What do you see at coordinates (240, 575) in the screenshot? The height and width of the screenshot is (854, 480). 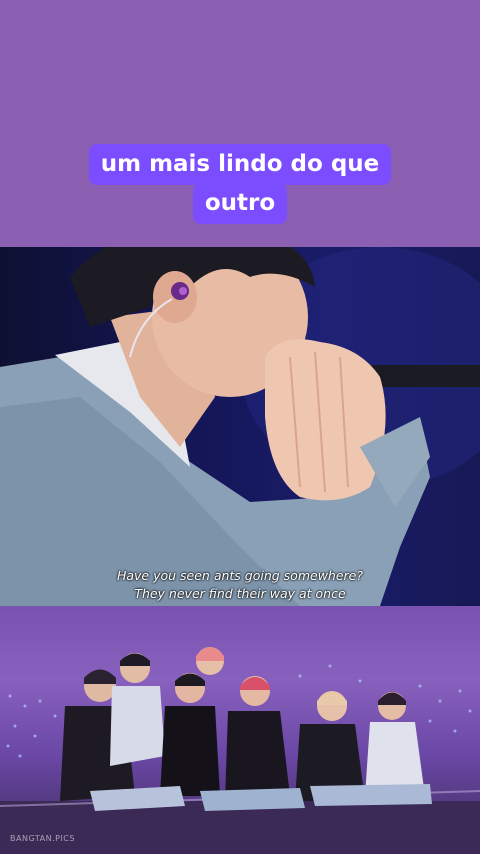 I see `subtitle-line-1: Have you seen ants going somewhere?` at bounding box center [240, 575].